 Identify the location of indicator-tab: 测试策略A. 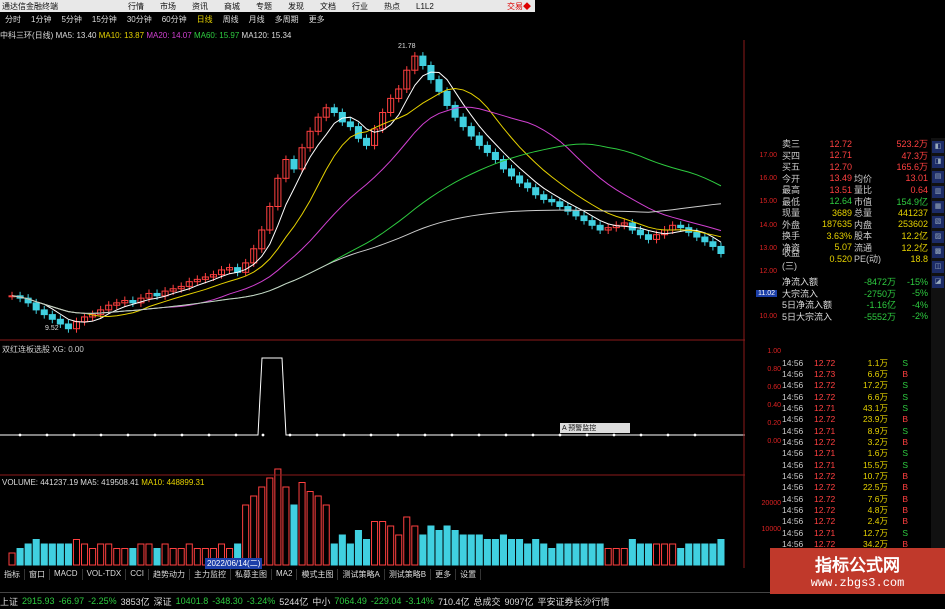
(361, 574).